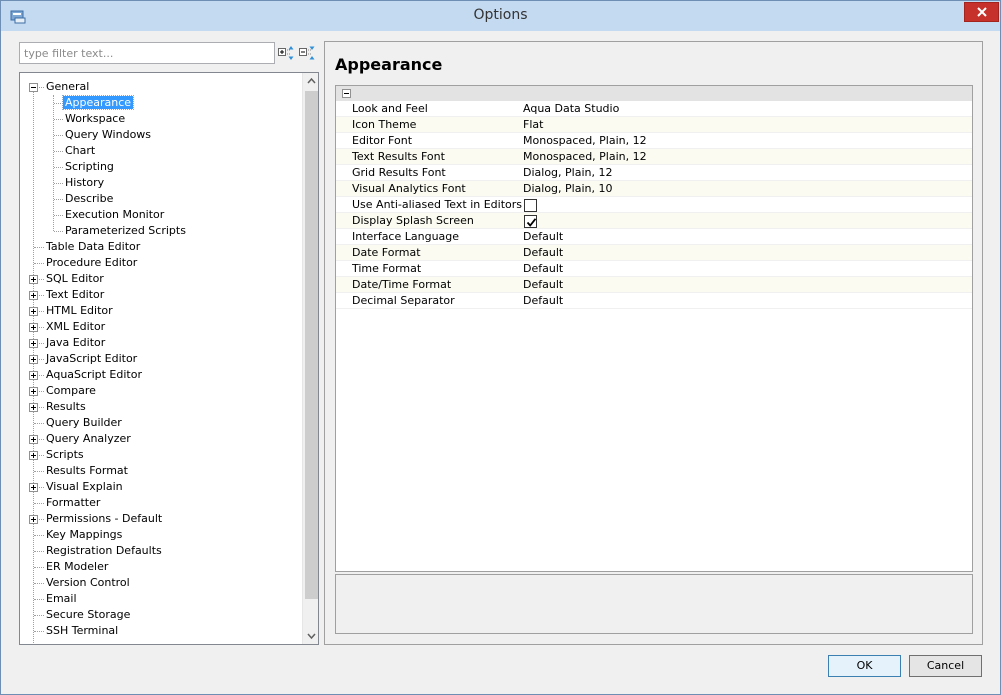 The image size is (1001, 695). What do you see at coordinates (654, 237) in the screenshot?
I see `property-row: Interface Language Default` at bounding box center [654, 237].